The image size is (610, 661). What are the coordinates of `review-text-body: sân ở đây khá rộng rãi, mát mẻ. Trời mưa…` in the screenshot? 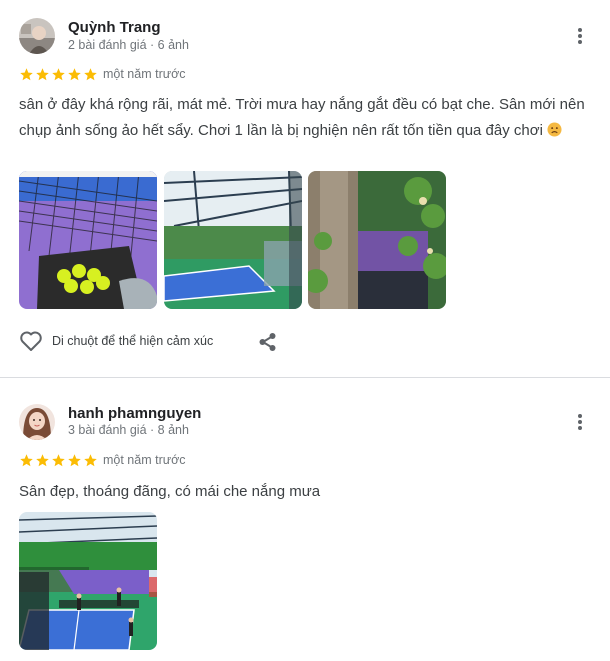 It's located at (302, 117).